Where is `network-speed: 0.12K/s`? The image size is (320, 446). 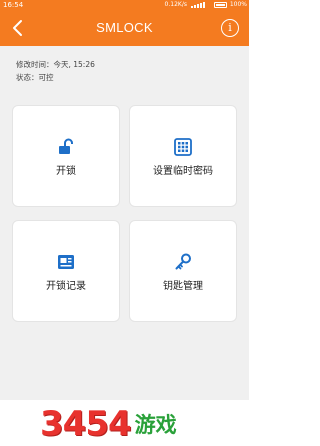 network-speed: 0.12K/s is located at coordinates (175, 4).